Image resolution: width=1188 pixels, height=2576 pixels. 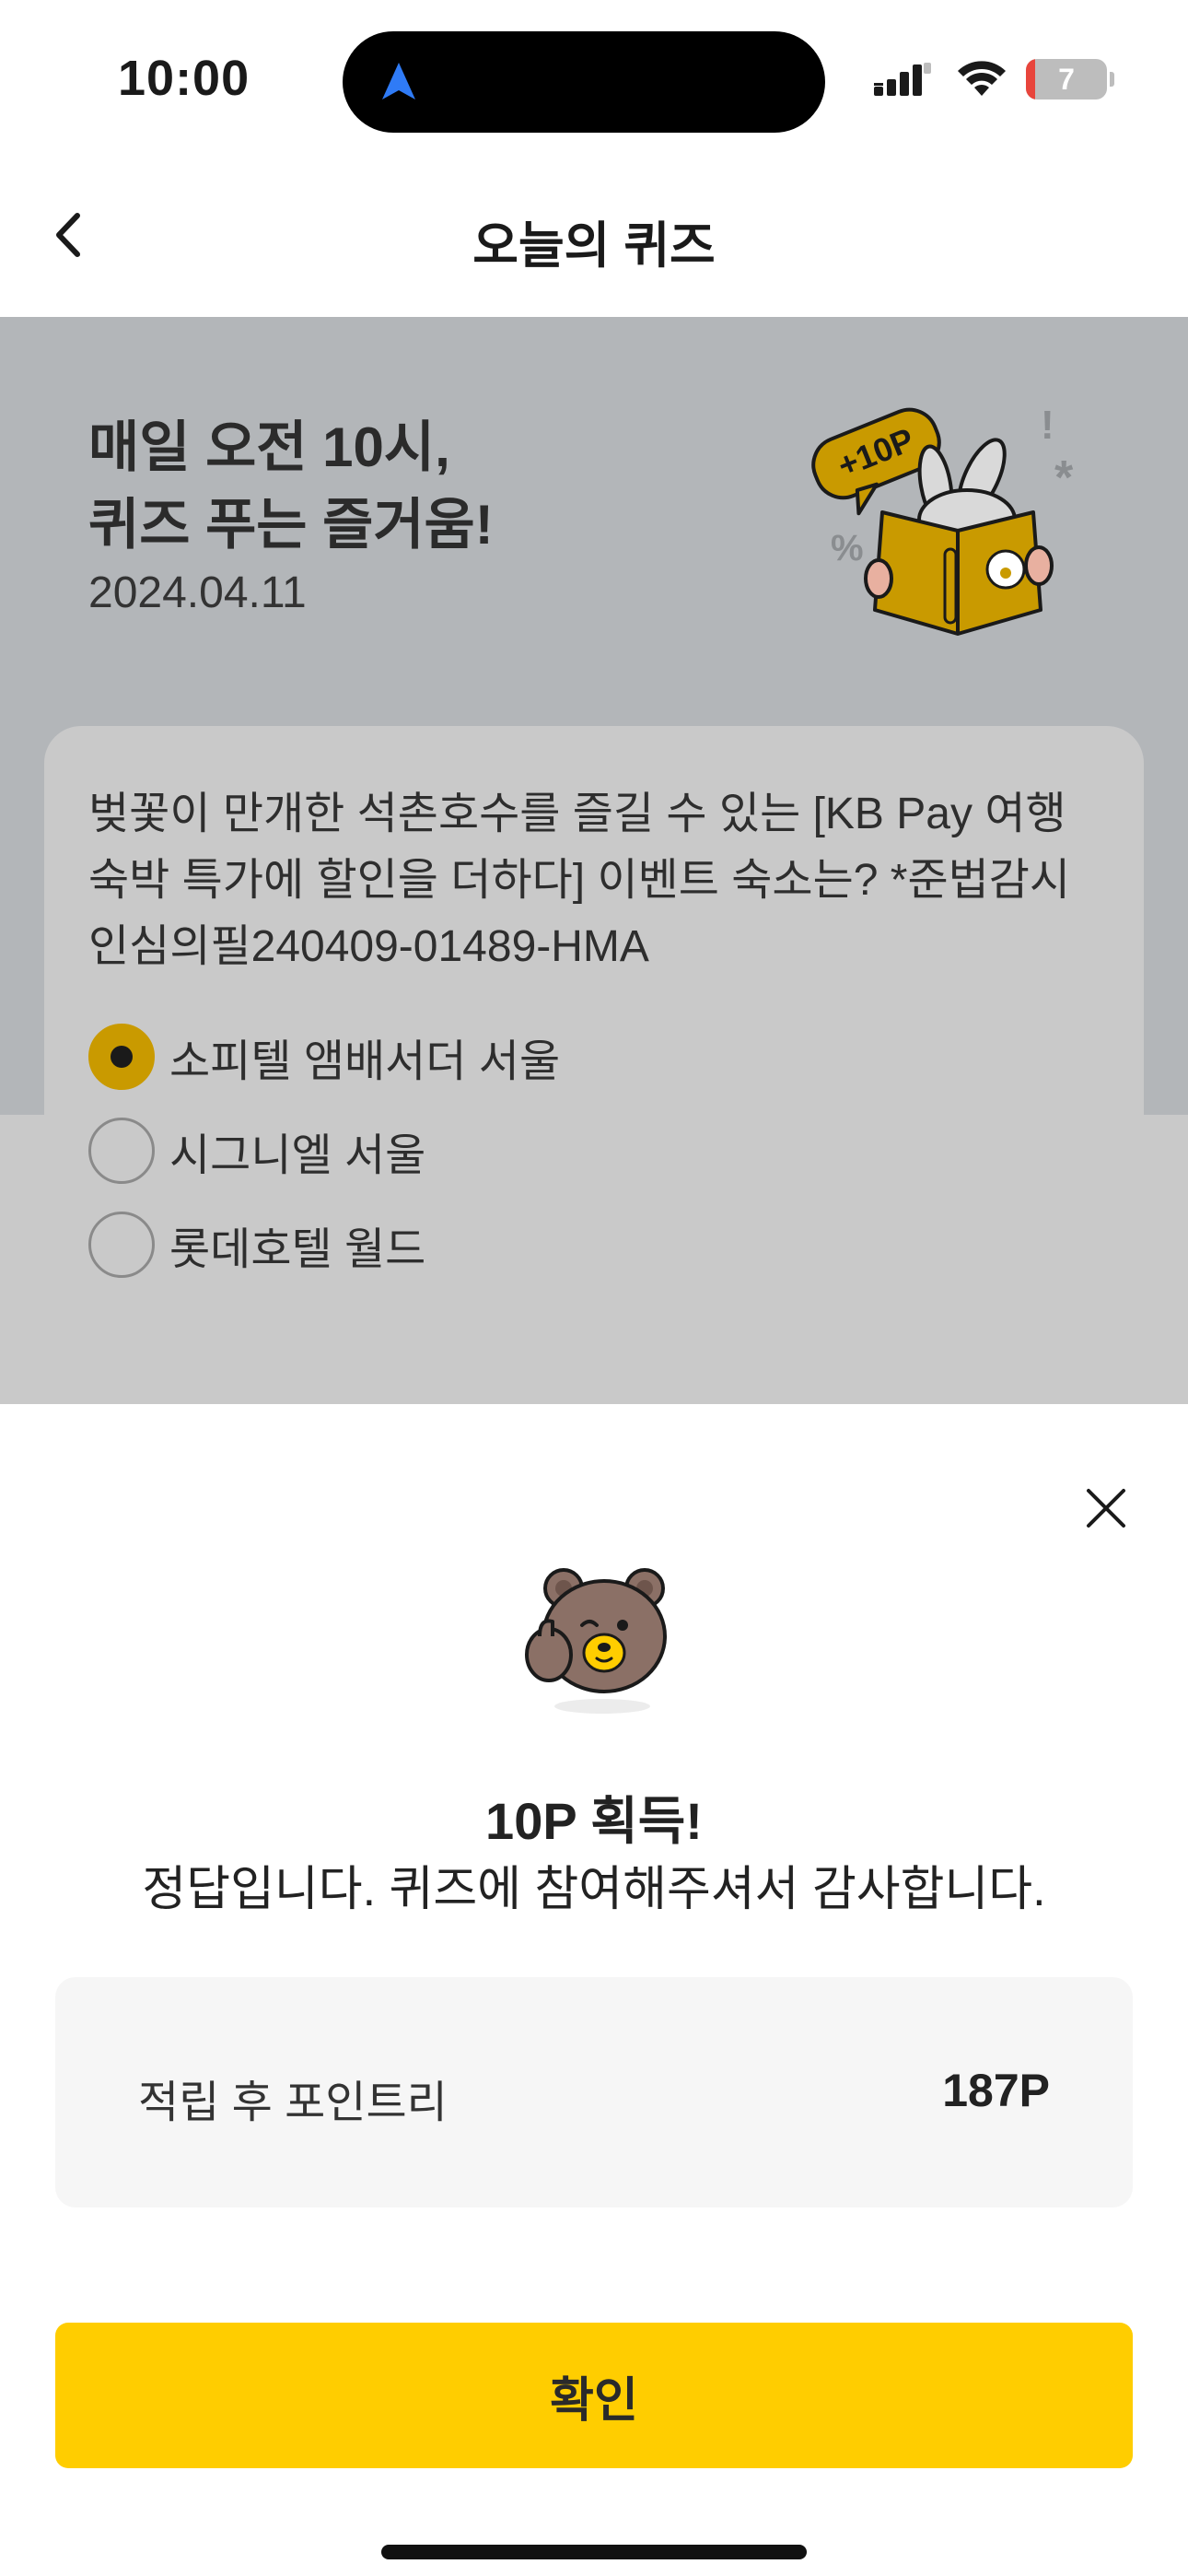 I want to click on answer-option-label: 소피텔 앰배서더 서울, so click(x=365, y=1061).